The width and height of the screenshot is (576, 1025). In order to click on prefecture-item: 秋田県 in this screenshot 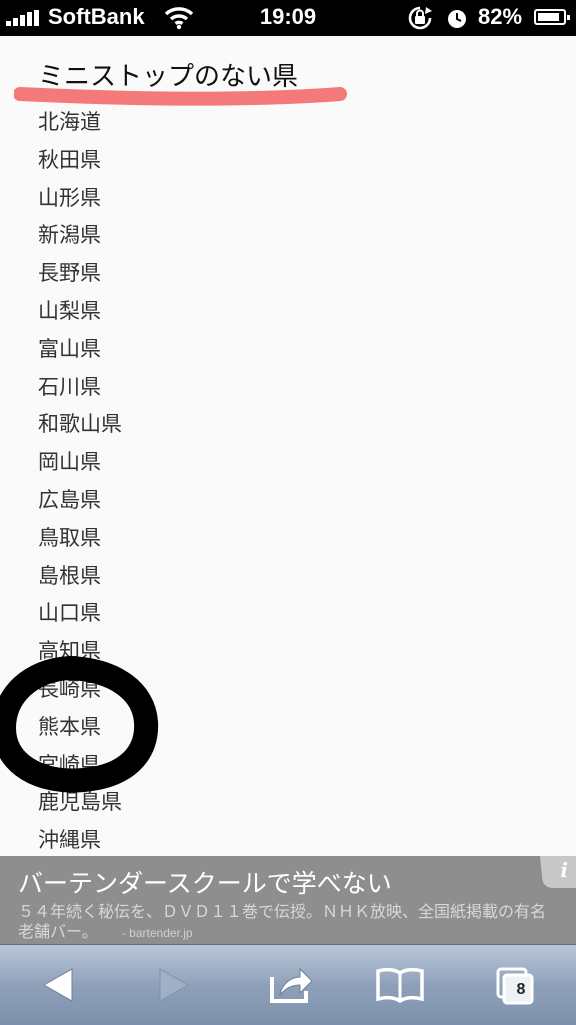, I will do `click(69, 159)`.